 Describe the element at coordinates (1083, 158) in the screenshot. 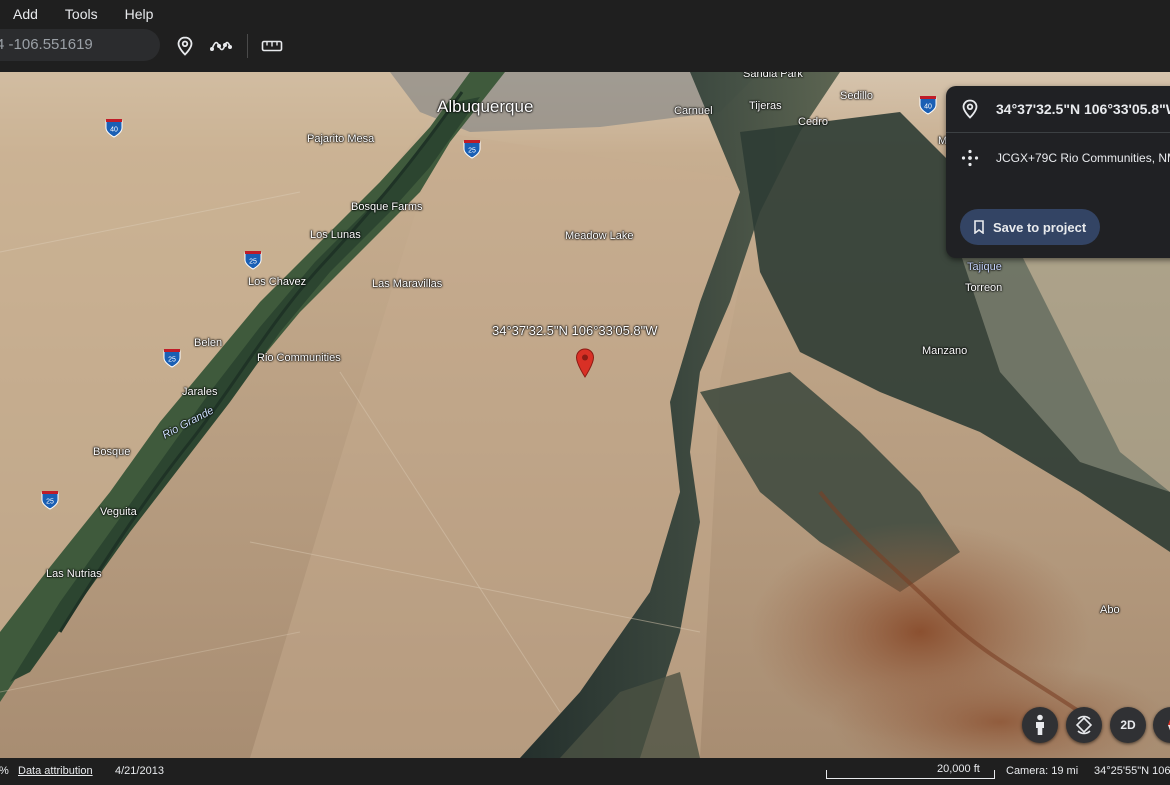

I see `card-plus-code: JCGX+79C Rio Communities, NM` at that location.